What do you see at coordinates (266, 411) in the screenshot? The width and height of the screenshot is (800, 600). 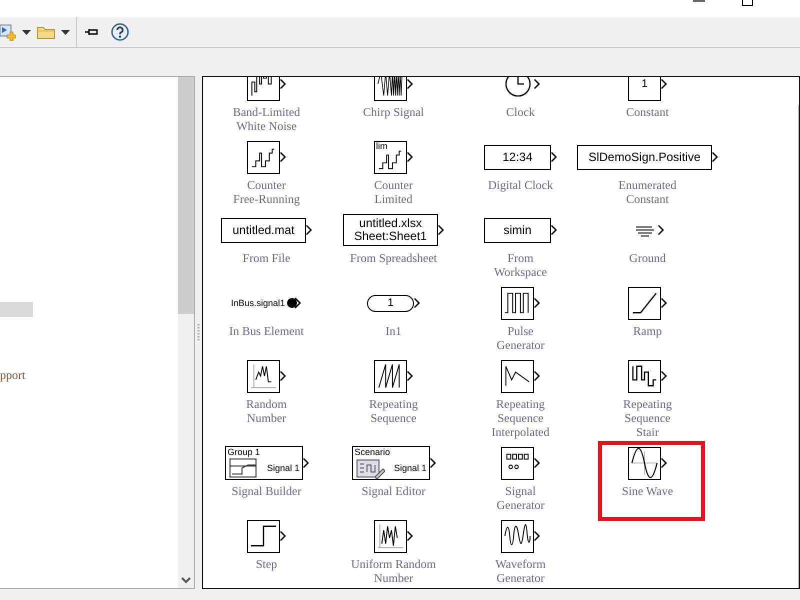 I see `block-label: Random Number` at bounding box center [266, 411].